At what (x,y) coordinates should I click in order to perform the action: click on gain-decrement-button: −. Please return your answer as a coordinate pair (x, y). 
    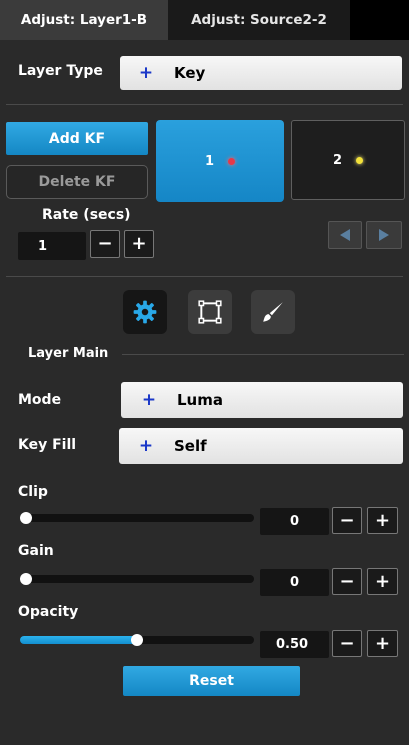
    Looking at the image, I should click on (347, 581).